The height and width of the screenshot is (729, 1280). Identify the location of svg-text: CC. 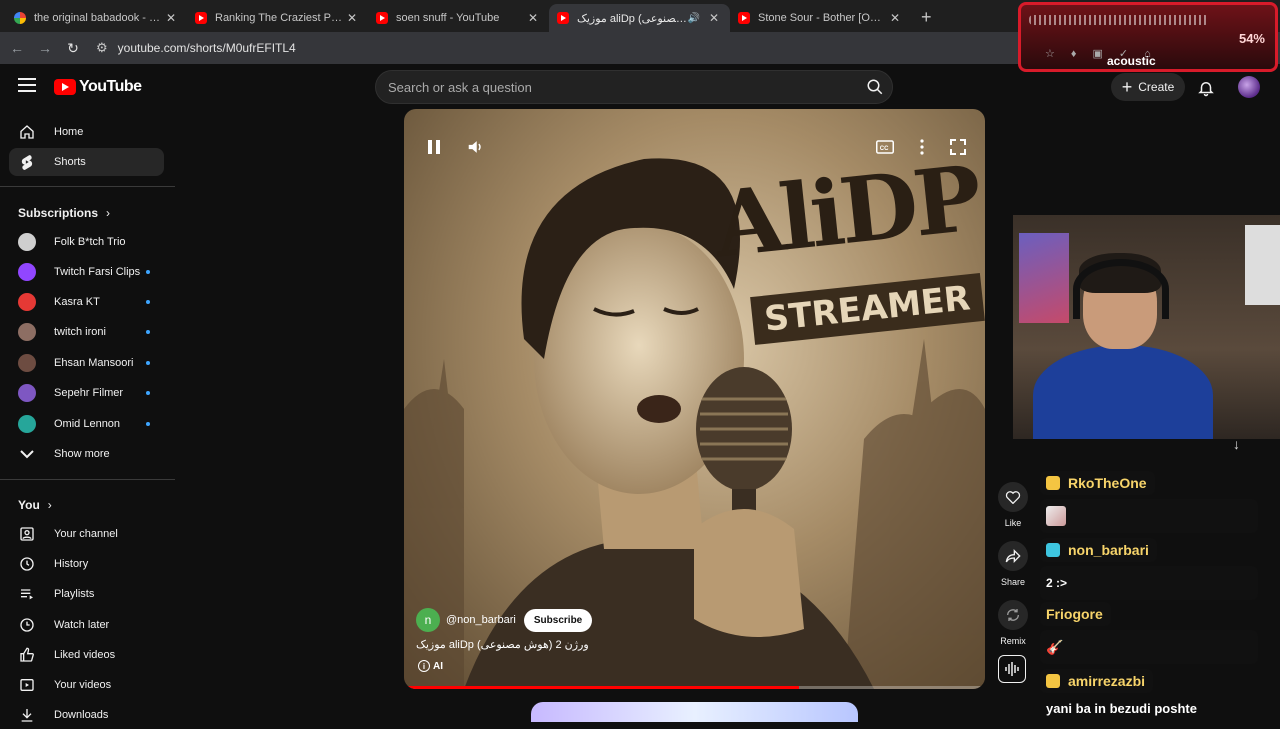
(884, 149).